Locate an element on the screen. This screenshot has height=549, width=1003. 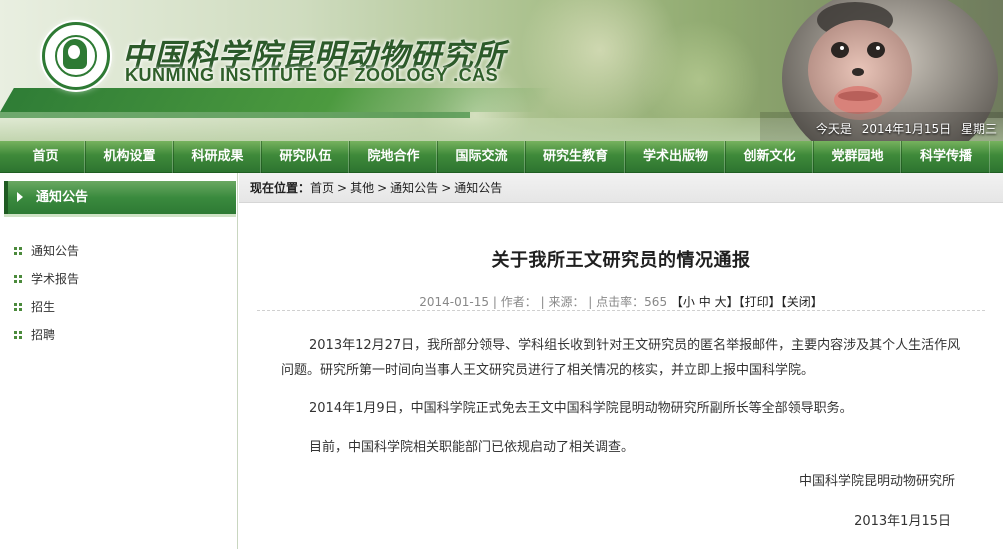
nav-item-home: 首页 is located at coordinates (46, 157).